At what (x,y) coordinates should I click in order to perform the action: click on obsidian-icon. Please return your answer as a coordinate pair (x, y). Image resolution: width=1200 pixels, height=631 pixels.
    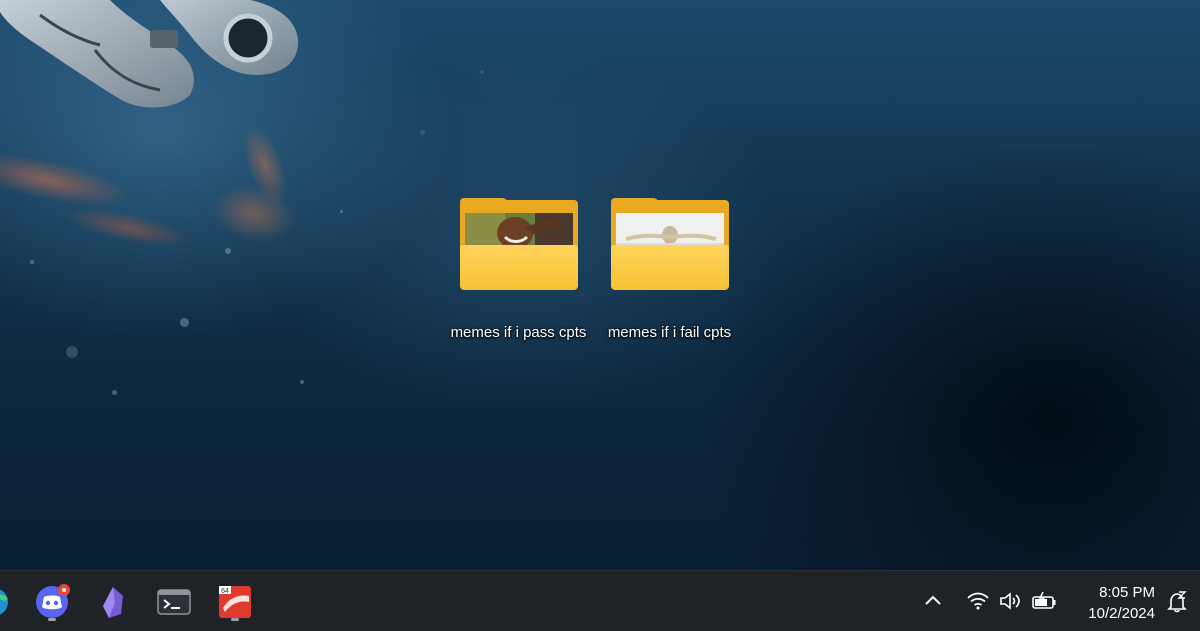
    Looking at the image, I should click on (113, 602).